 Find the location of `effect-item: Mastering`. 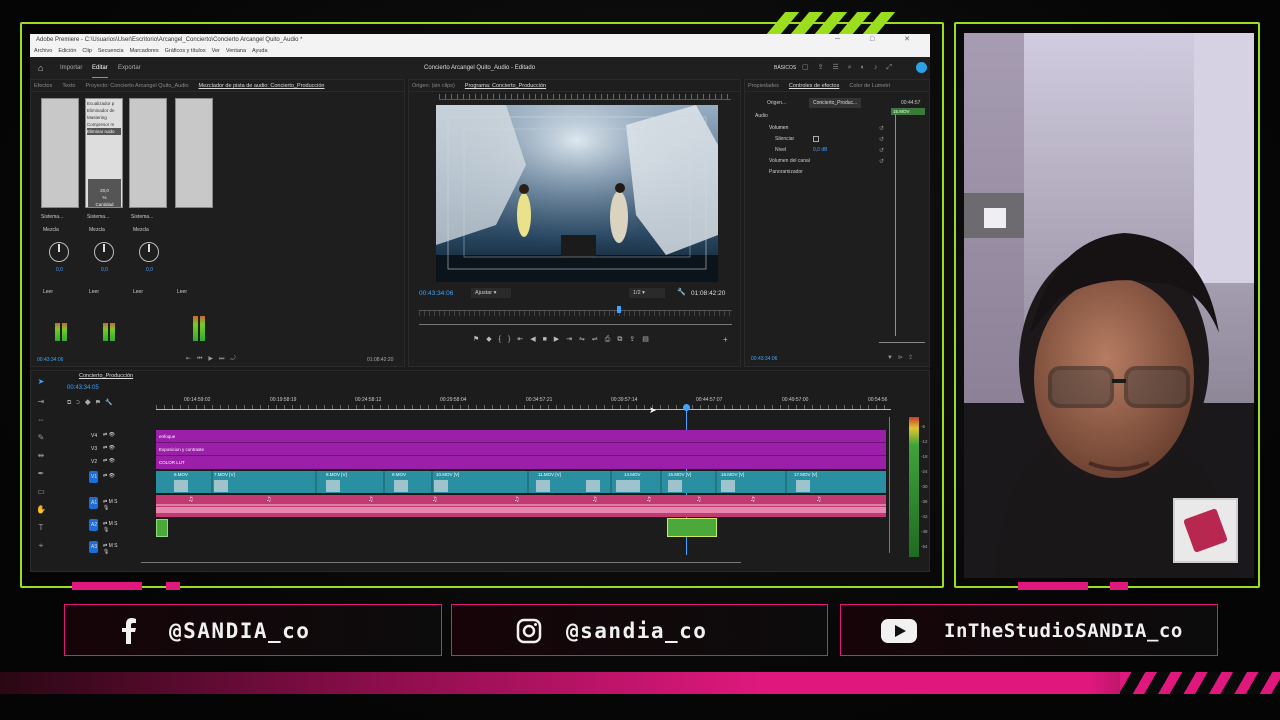

effect-item: Mastering is located at coordinates (104, 117).